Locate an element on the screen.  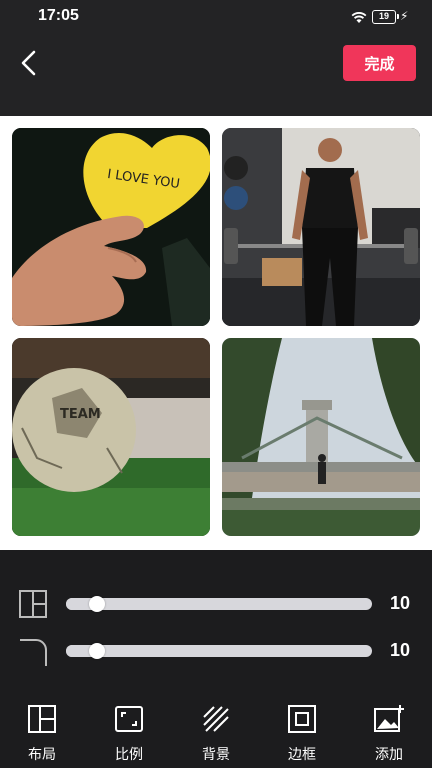
status-time: 17:05 is located at coordinates (58, 15).